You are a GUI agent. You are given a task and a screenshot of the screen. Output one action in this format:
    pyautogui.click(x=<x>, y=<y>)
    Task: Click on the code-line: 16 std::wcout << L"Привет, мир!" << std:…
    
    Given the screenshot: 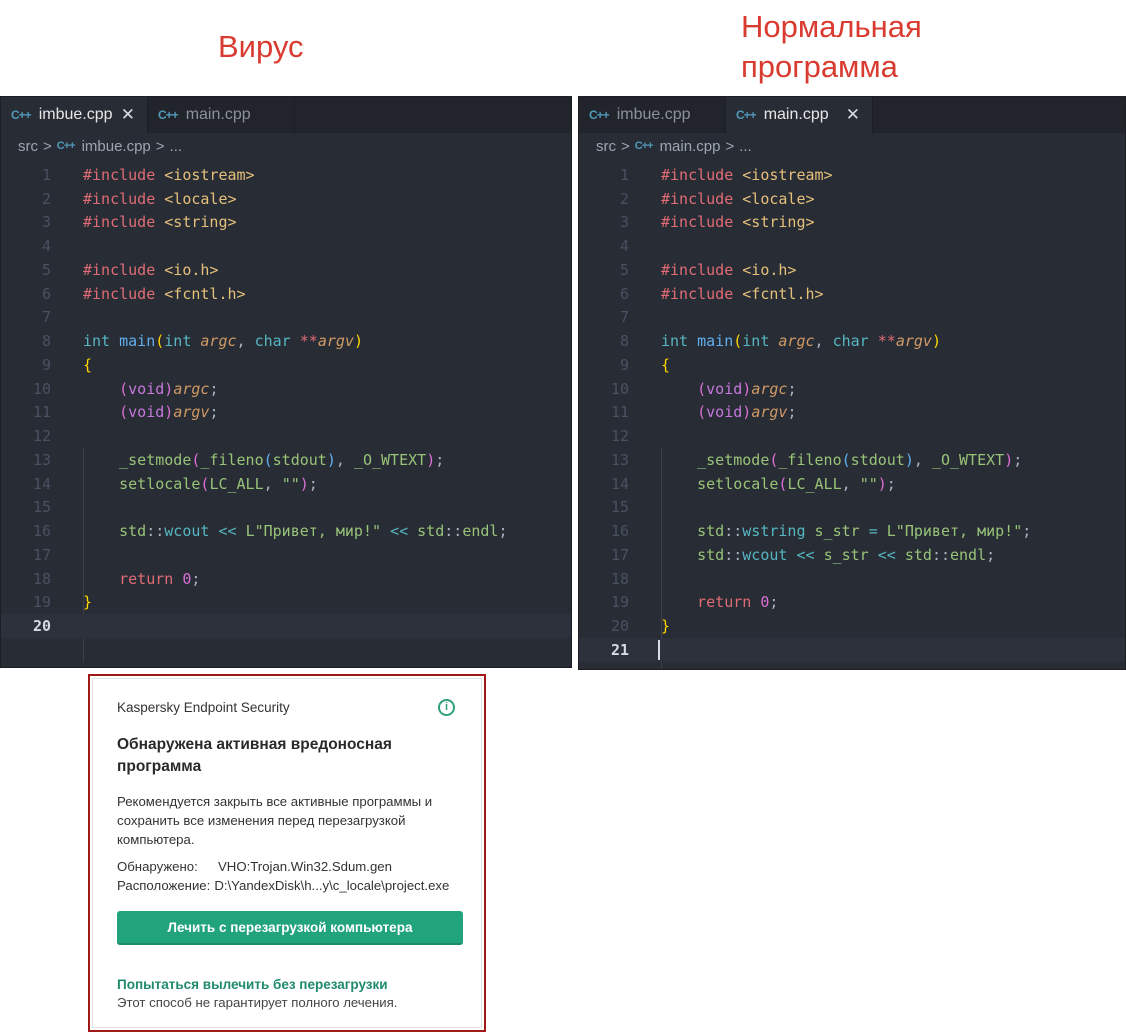 What is the action you would take?
    pyautogui.click(x=270, y=531)
    